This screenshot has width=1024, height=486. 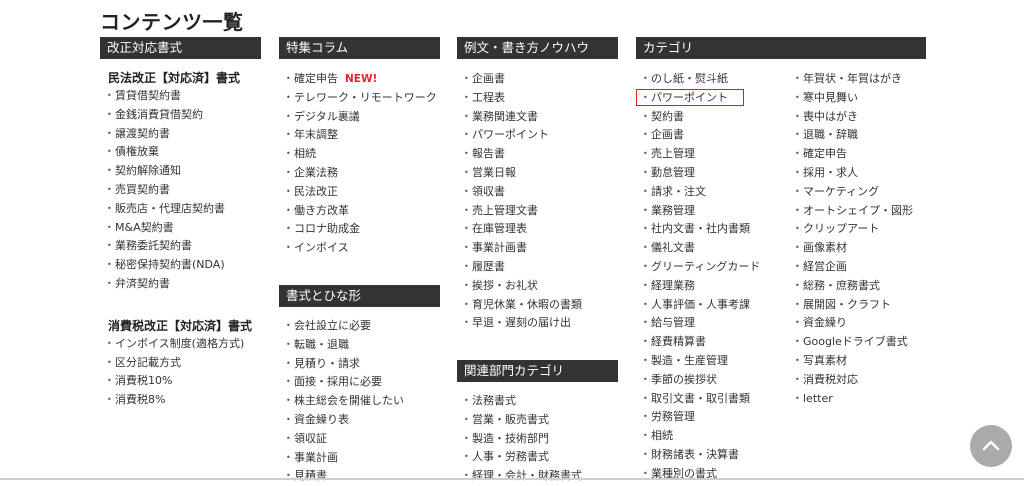 I want to click on list-item: インボイス制度(適格方式), so click(x=180, y=344).